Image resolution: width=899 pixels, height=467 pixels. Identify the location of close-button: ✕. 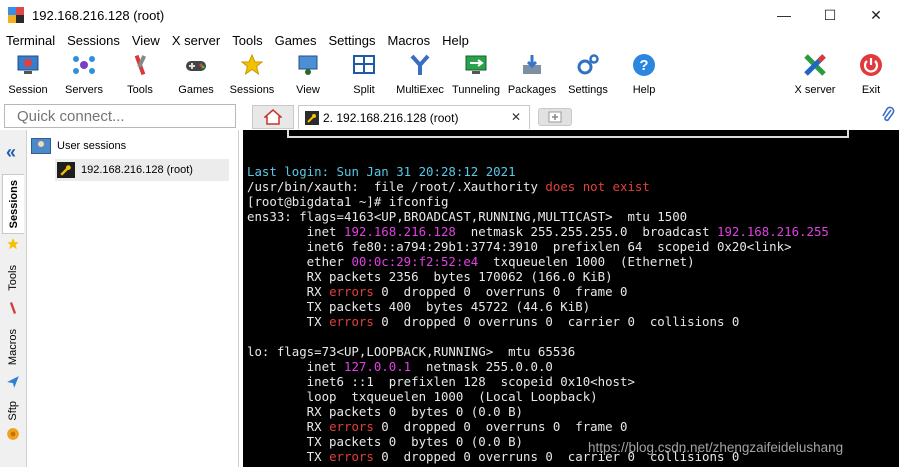
(876, 15).